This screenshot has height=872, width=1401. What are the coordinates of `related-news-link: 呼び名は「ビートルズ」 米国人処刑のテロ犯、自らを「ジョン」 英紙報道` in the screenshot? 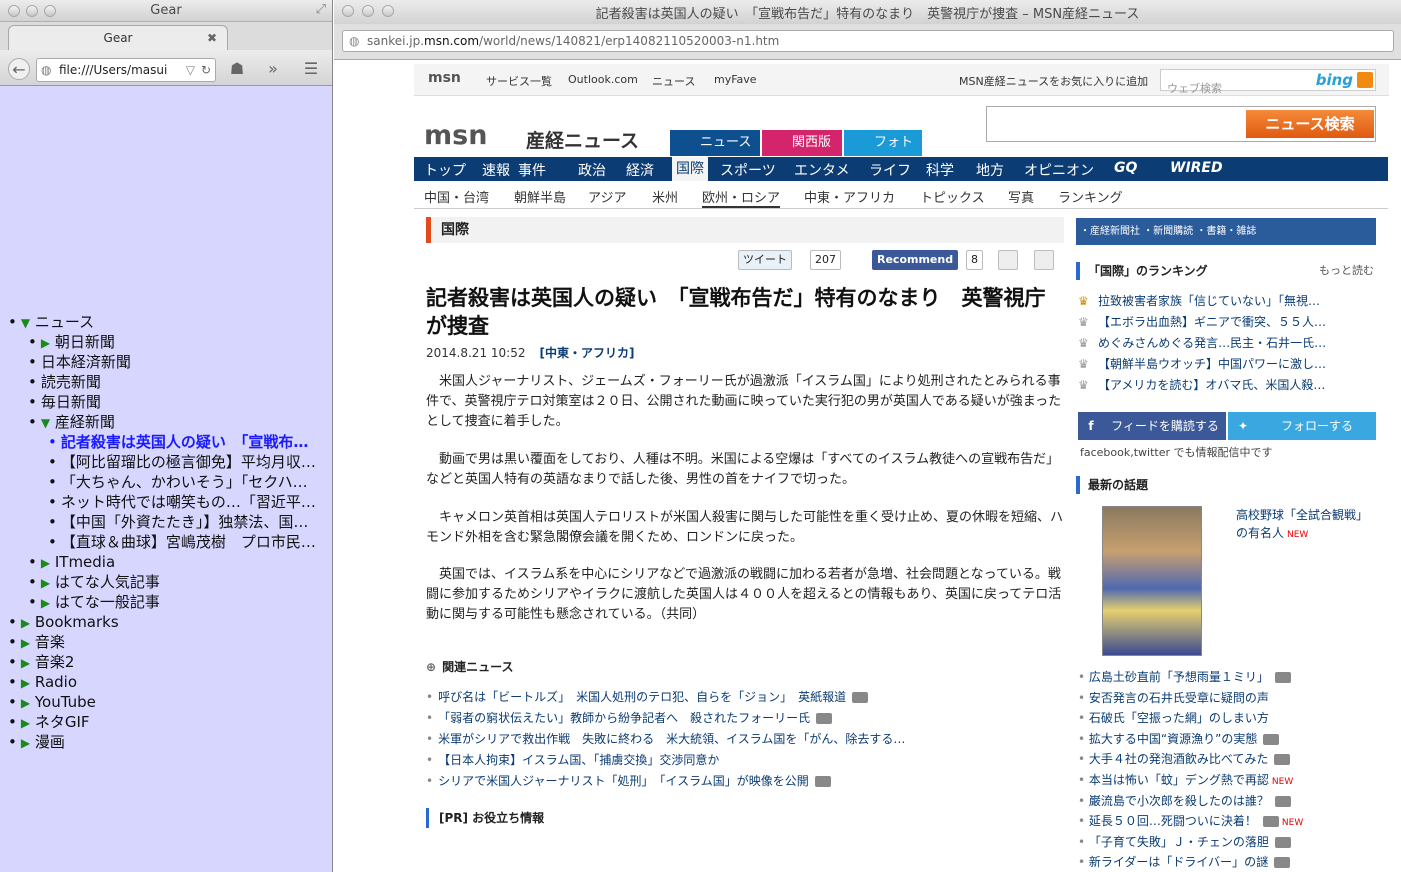 It's located at (642, 697).